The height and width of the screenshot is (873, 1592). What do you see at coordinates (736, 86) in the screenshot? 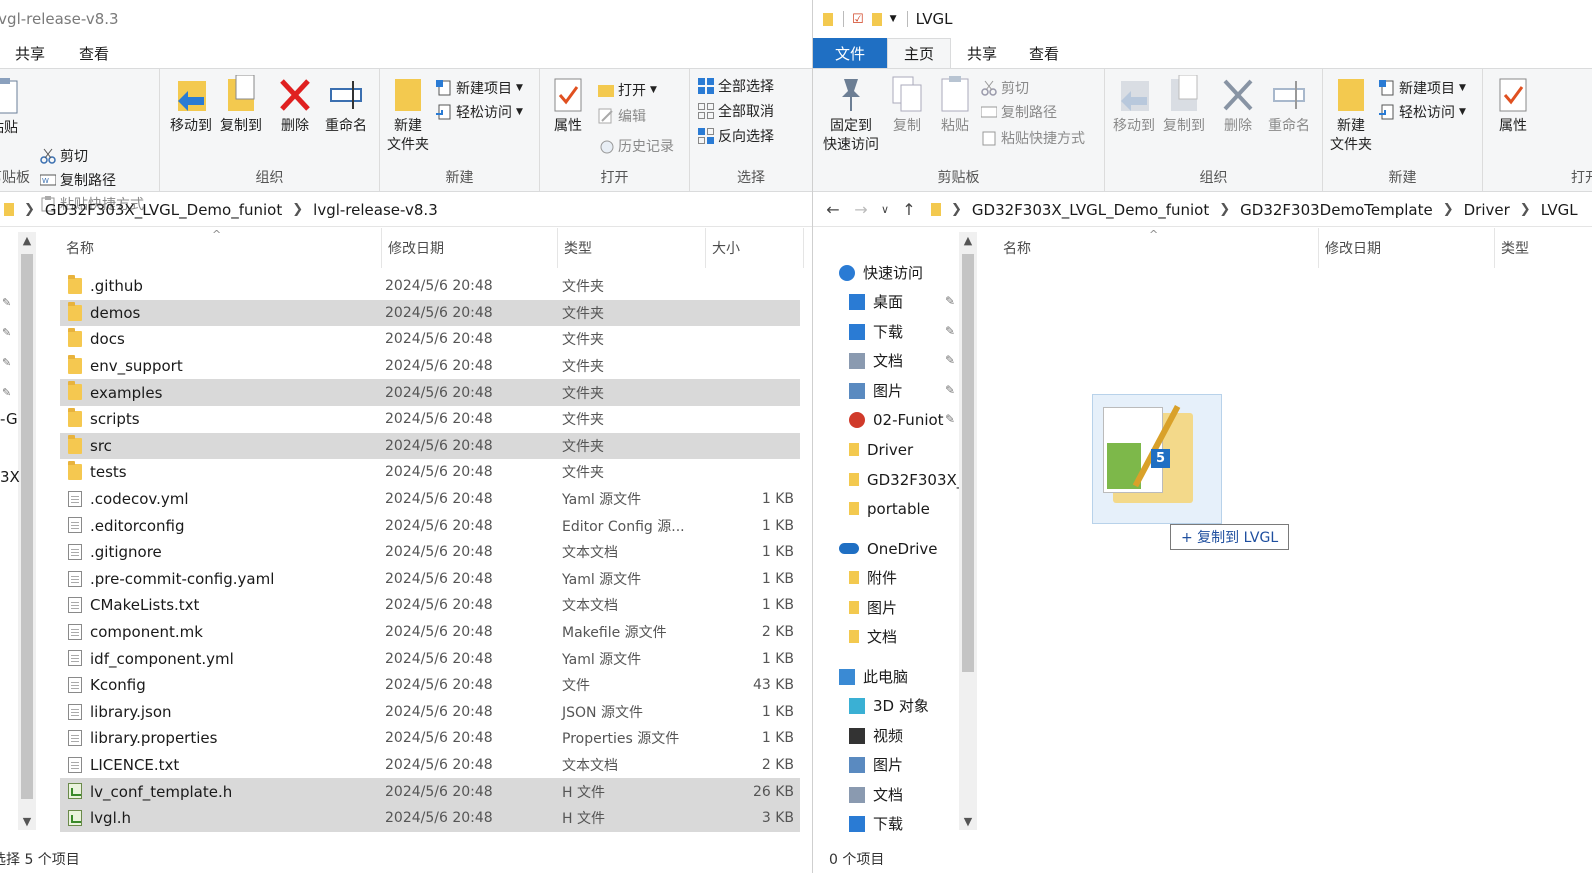
I see `select-all-button: 全部选择` at bounding box center [736, 86].